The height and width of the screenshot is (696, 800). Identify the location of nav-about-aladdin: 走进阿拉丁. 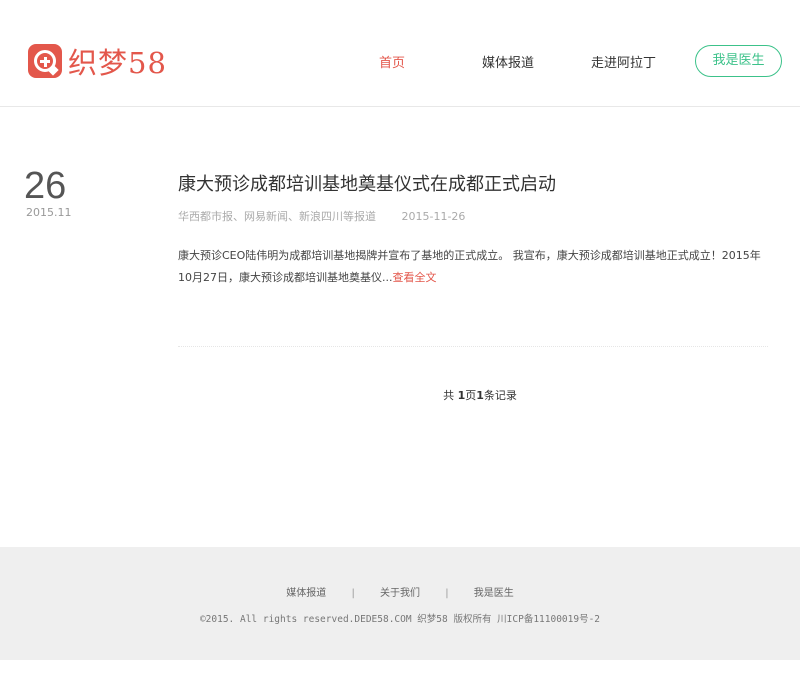
(623, 61).